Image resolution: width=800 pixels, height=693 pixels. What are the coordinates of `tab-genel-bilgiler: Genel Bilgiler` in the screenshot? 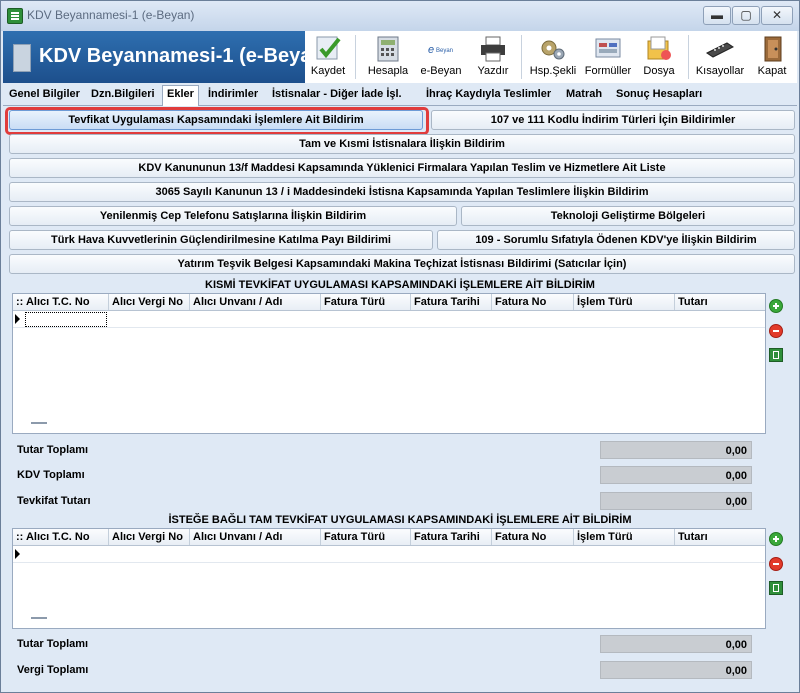 It's located at (44, 94).